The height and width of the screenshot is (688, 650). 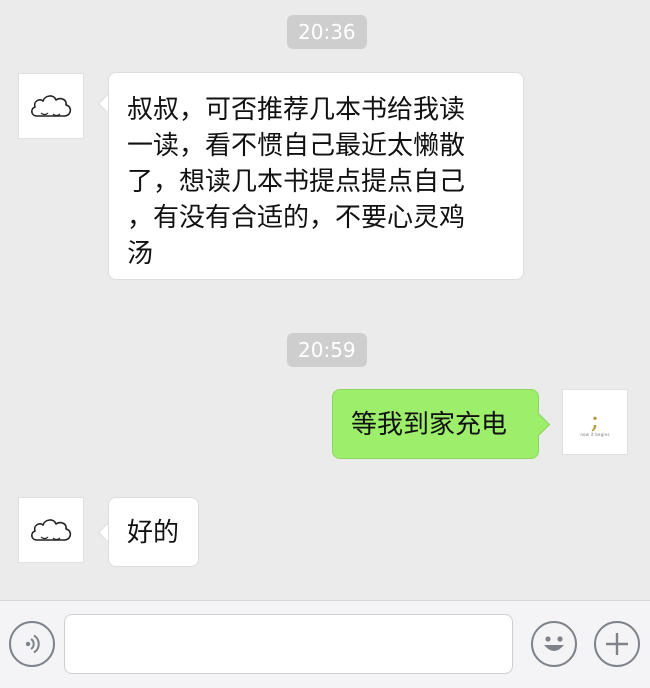 What do you see at coordinates (296, 110) in the screenshot?
I see `message-line: 叔叔，可否推荐几本书给我读` at bounding box center [296, 110].